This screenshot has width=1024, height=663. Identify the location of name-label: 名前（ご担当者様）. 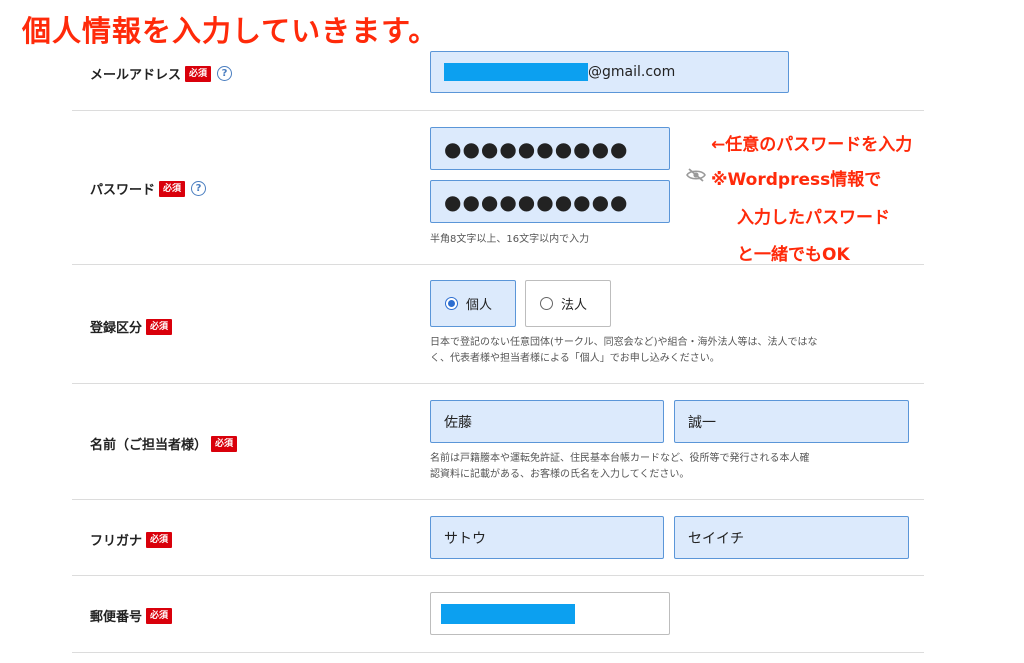
(149, 445).